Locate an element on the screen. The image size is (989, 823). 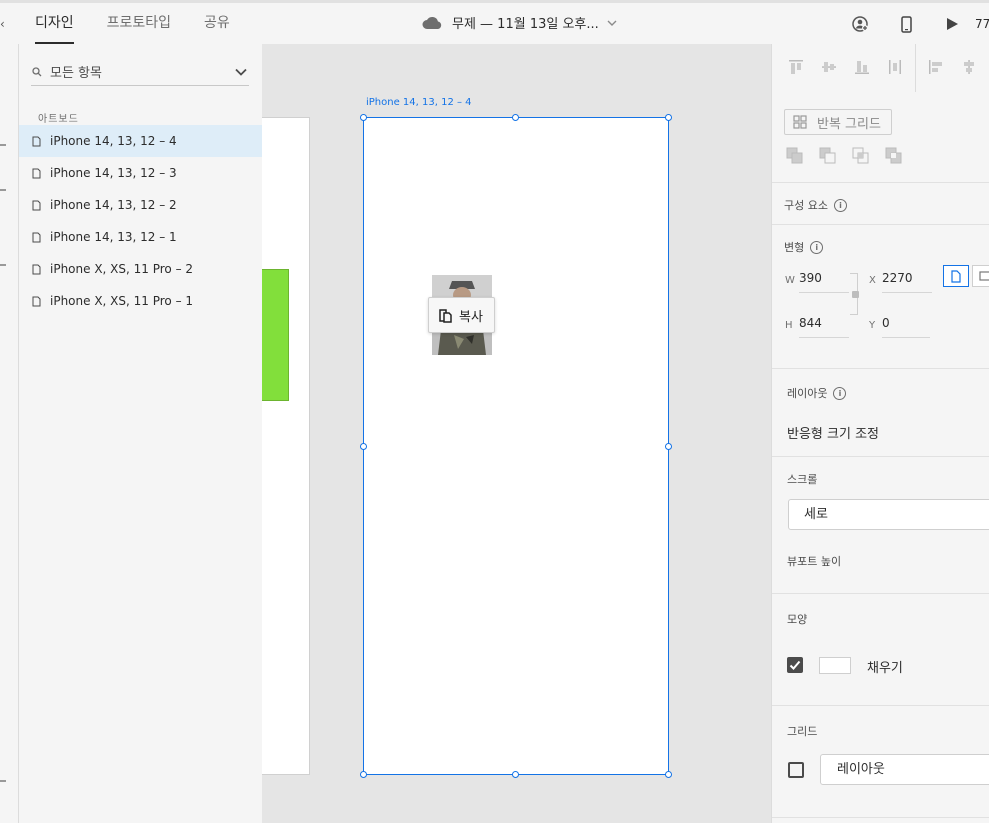
list-item-label: iPhone 14, 13, 12 – 1 is located at coordinates (113, 237).